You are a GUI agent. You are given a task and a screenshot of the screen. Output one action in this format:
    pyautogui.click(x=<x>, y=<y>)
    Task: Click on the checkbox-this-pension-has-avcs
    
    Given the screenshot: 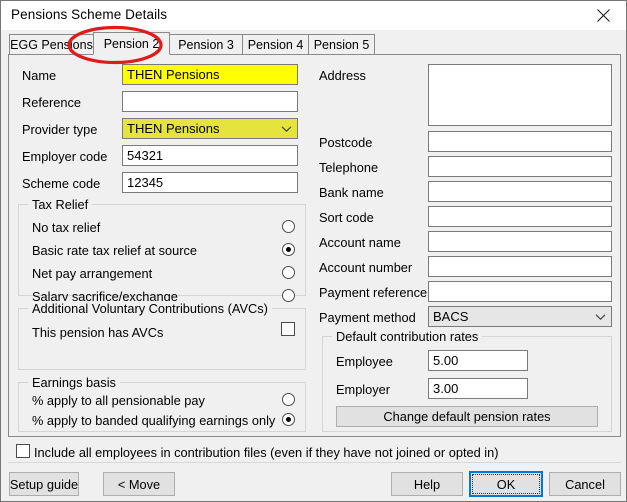 What is the action you would take?
    pyautogui.click(x=288, y=329)
    